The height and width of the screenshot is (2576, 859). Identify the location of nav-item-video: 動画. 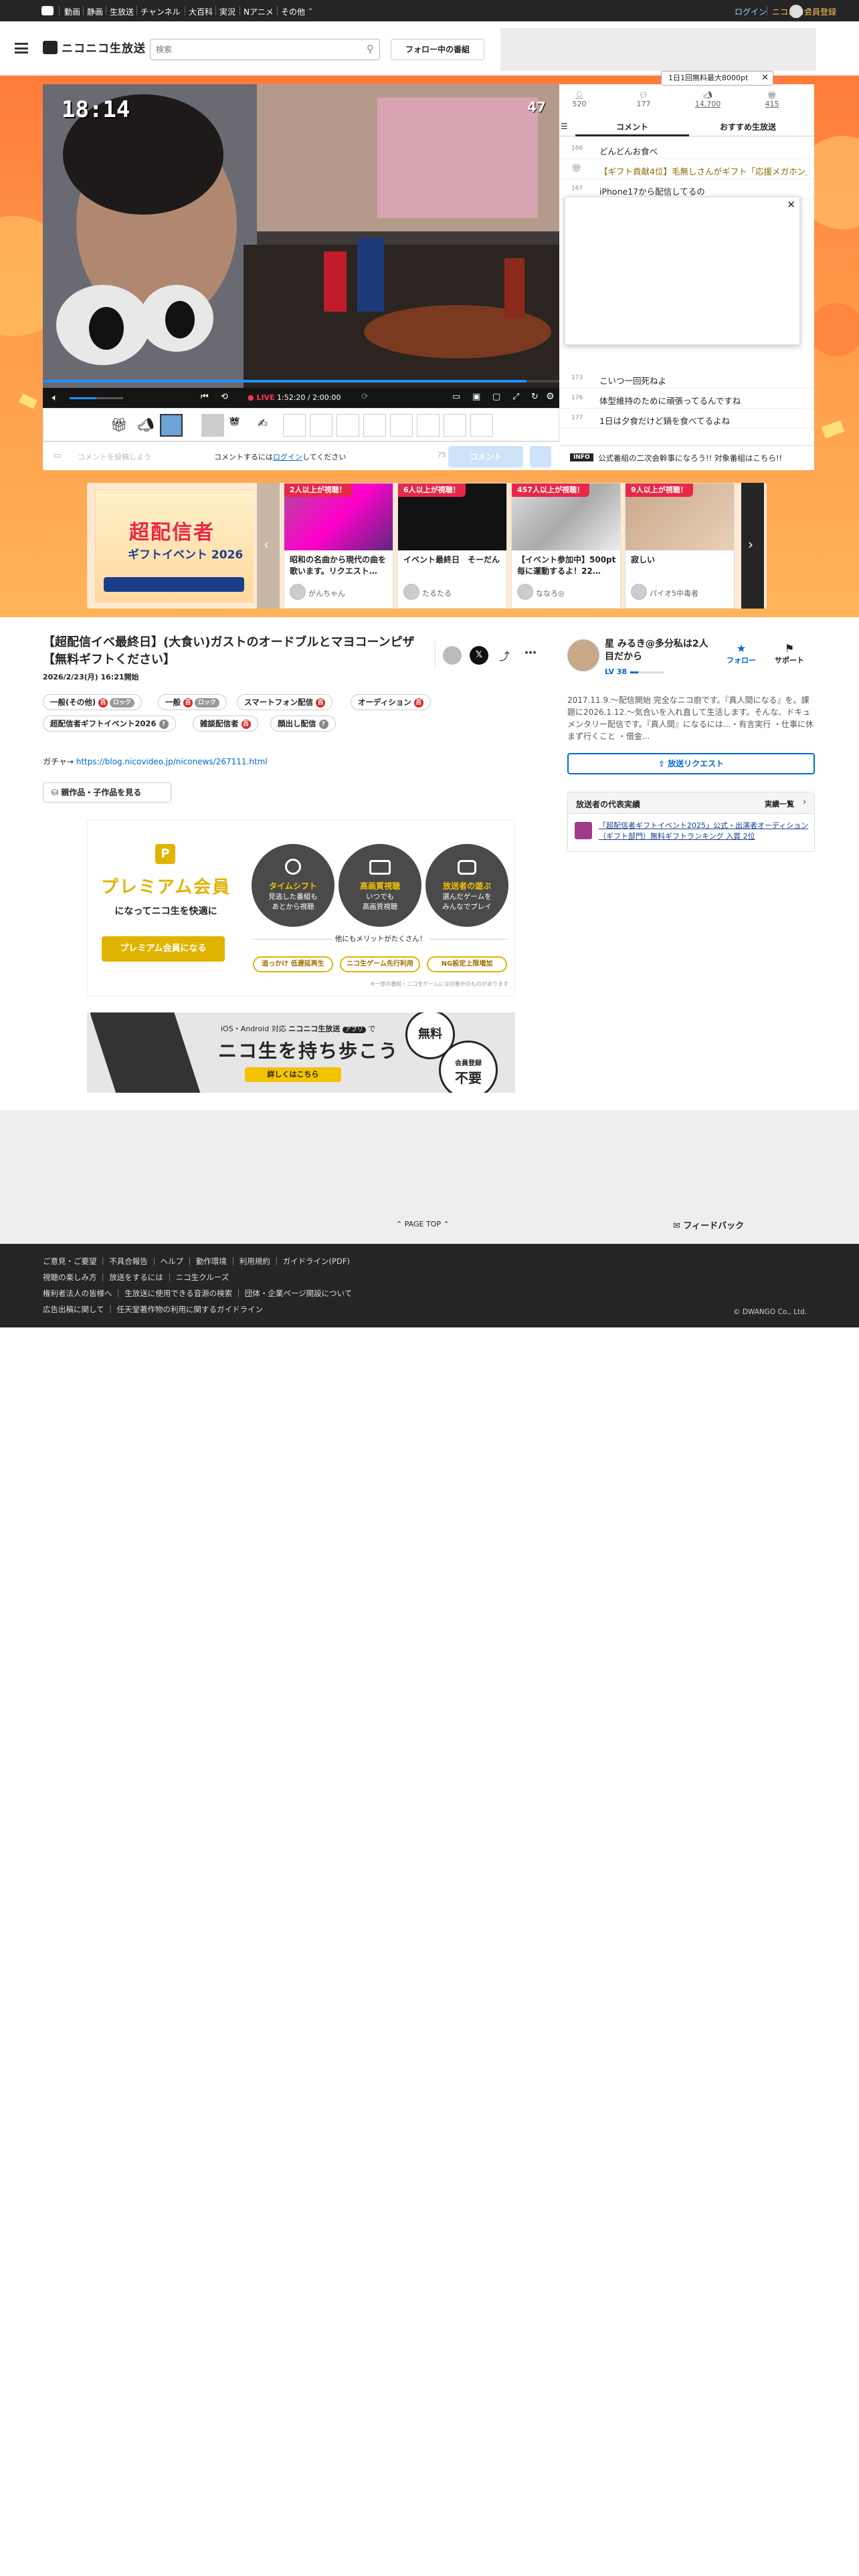
(72, 12).